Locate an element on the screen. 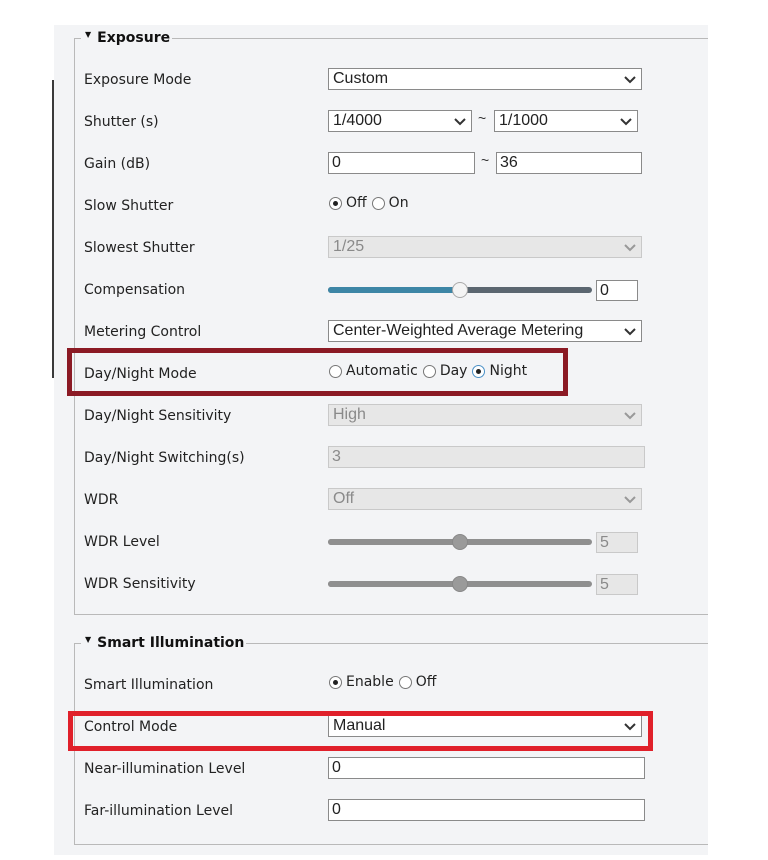 This screenshot has height=860, width=768. slow-shutter-radio-group: Off On is located at coordinates (368, 203).